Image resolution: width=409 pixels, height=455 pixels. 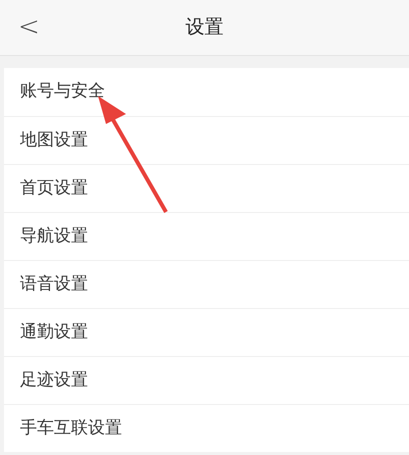 I want to click on settings-item: 账号与安全, so click(x=206, y=92).